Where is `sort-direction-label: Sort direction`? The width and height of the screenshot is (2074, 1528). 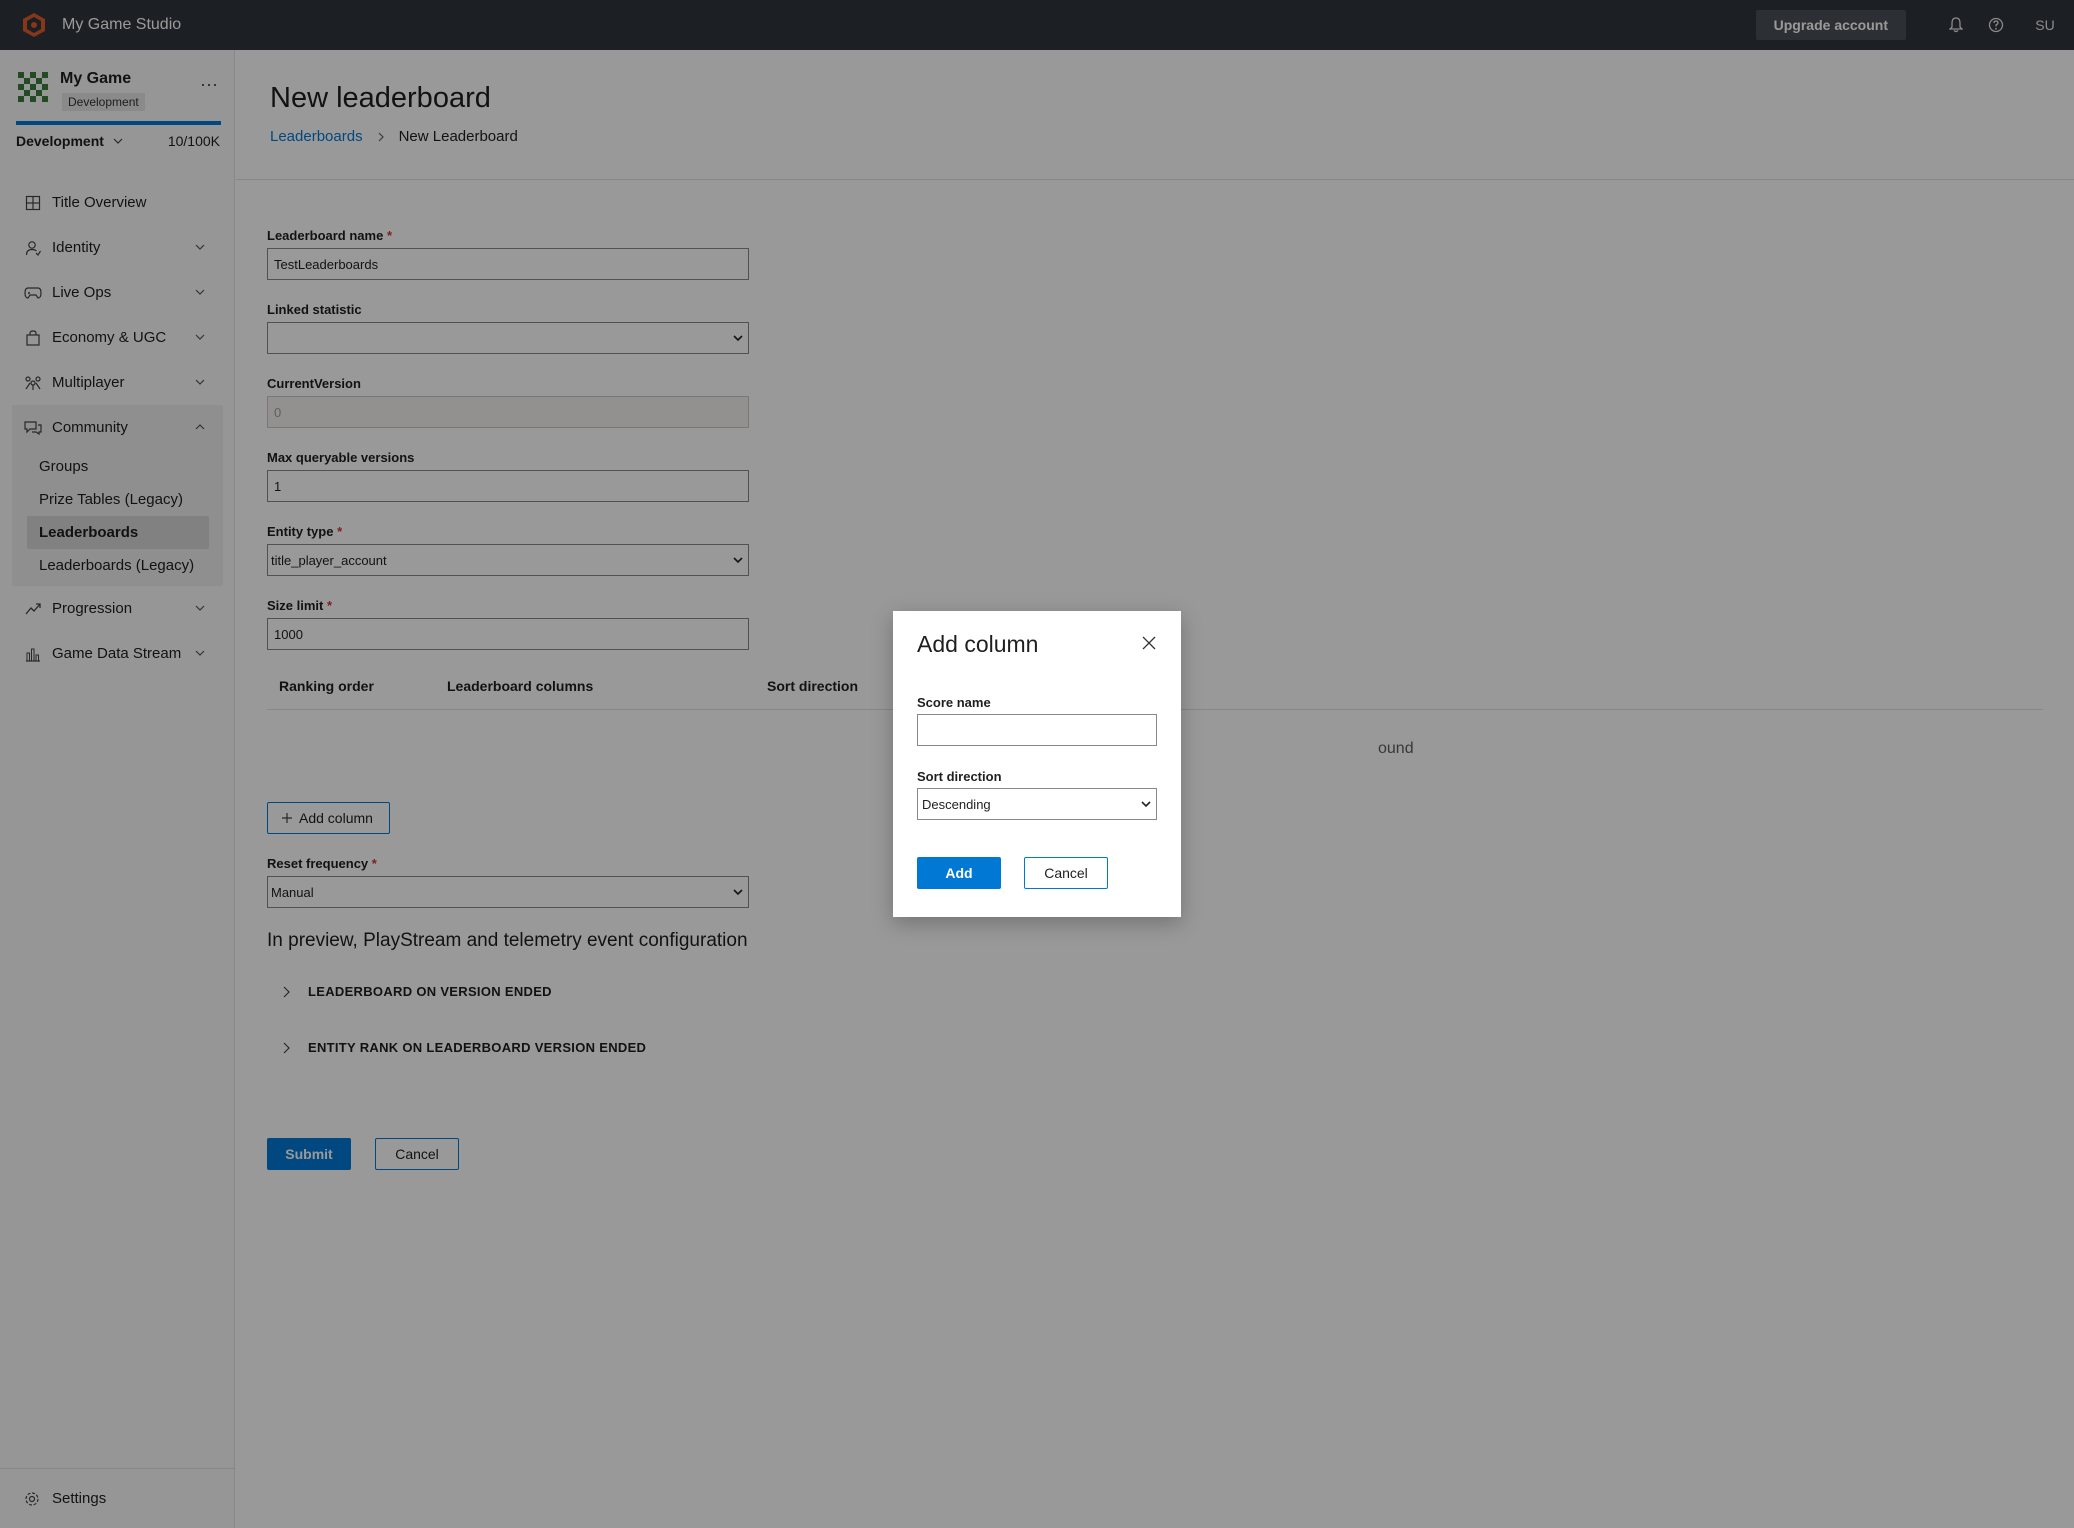
sort-direction-label: Sort direction is located at coordinates (959, 776).